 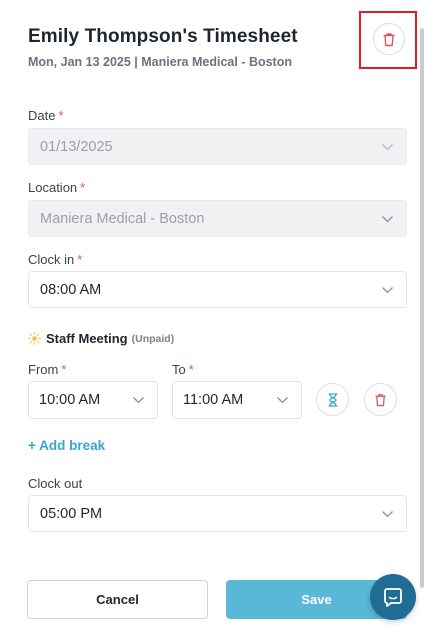 What do you see at coordinates (122, 218) in the screenshot?
I see `location-value: Maniera Medical - Boston` at bounding box center [122, 218].